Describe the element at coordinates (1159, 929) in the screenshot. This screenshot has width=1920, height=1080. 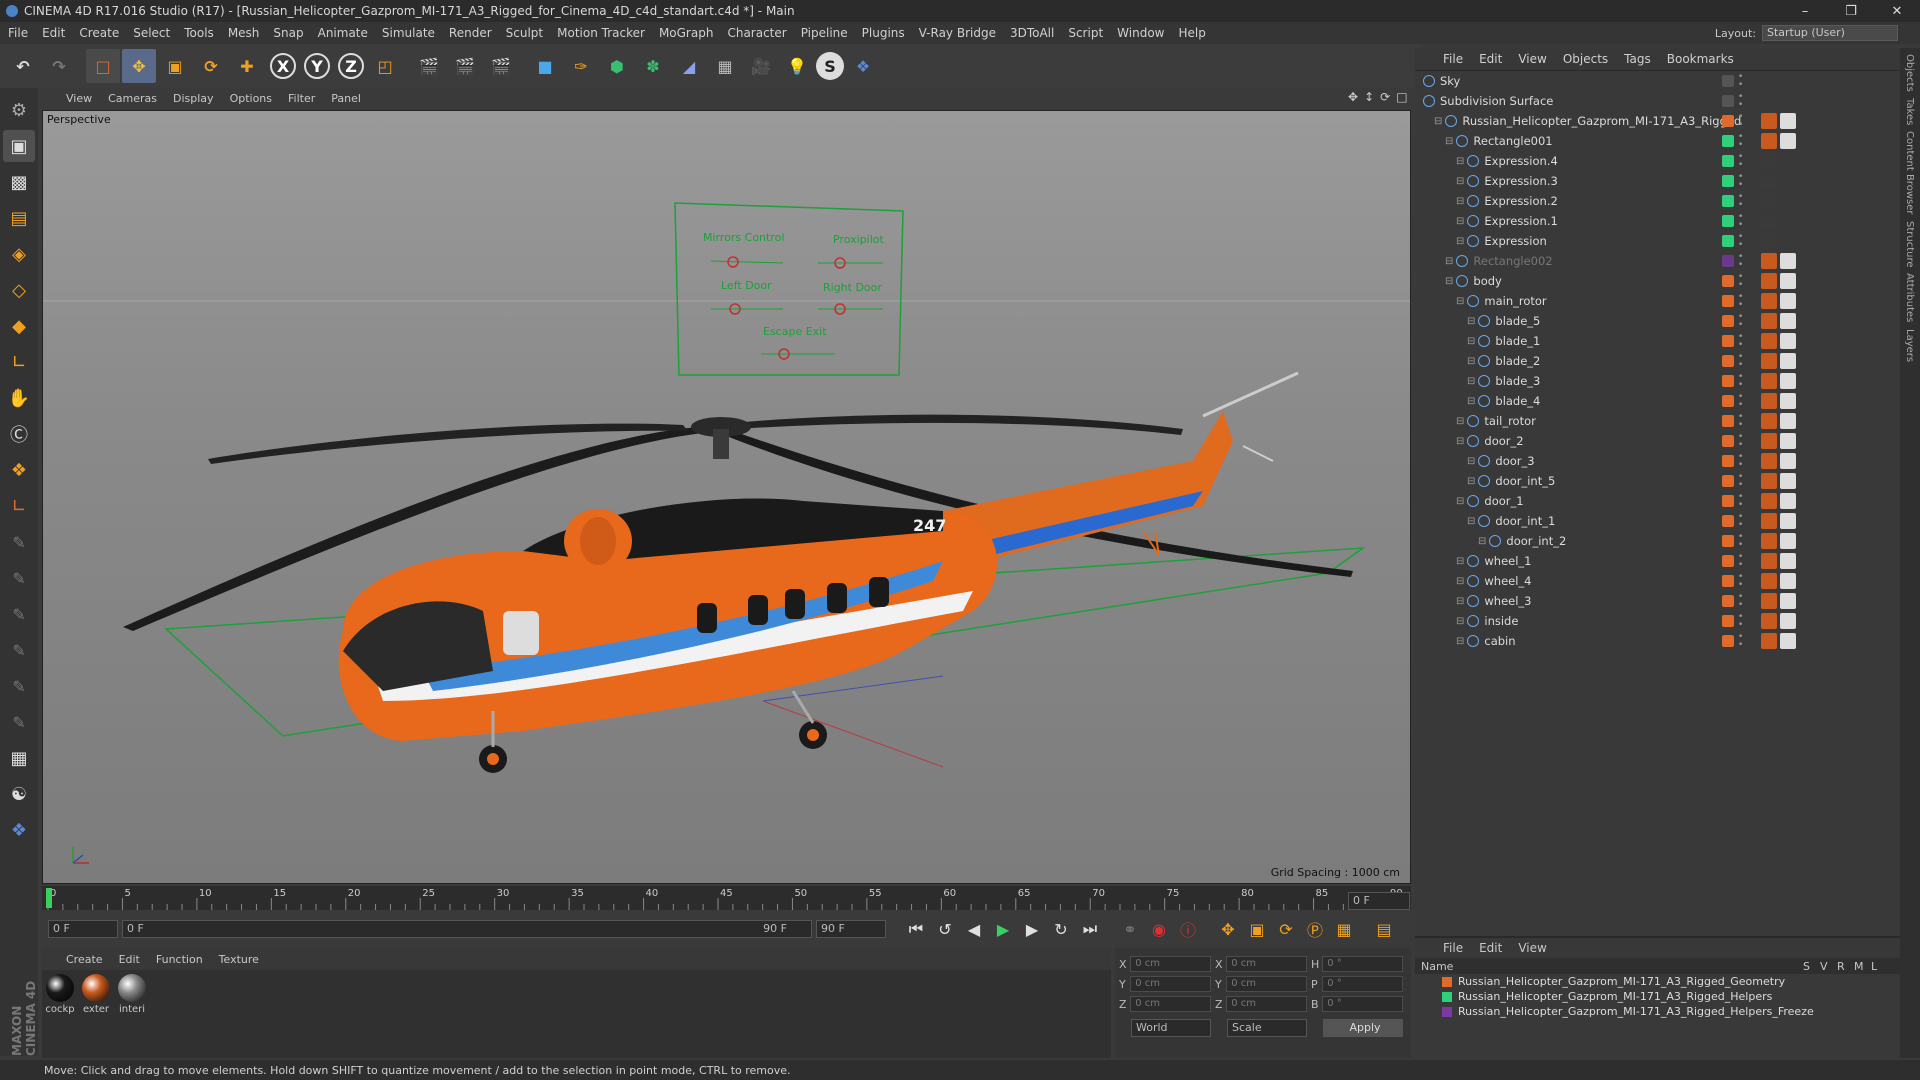
I see `autokey-button: ◉` at that location.